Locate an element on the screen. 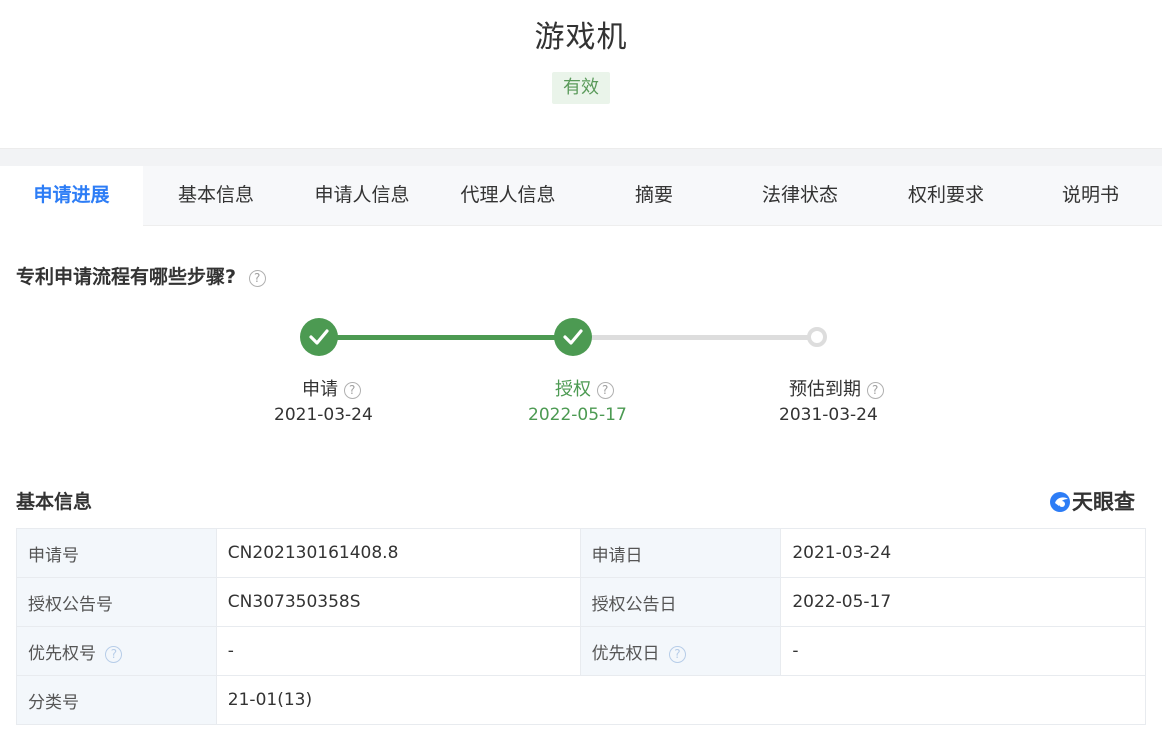 Image resolution: width=1162 pixels, height=740 pixels. application-number-value: CN202130161408.8 is located at coordinates (398, 553).